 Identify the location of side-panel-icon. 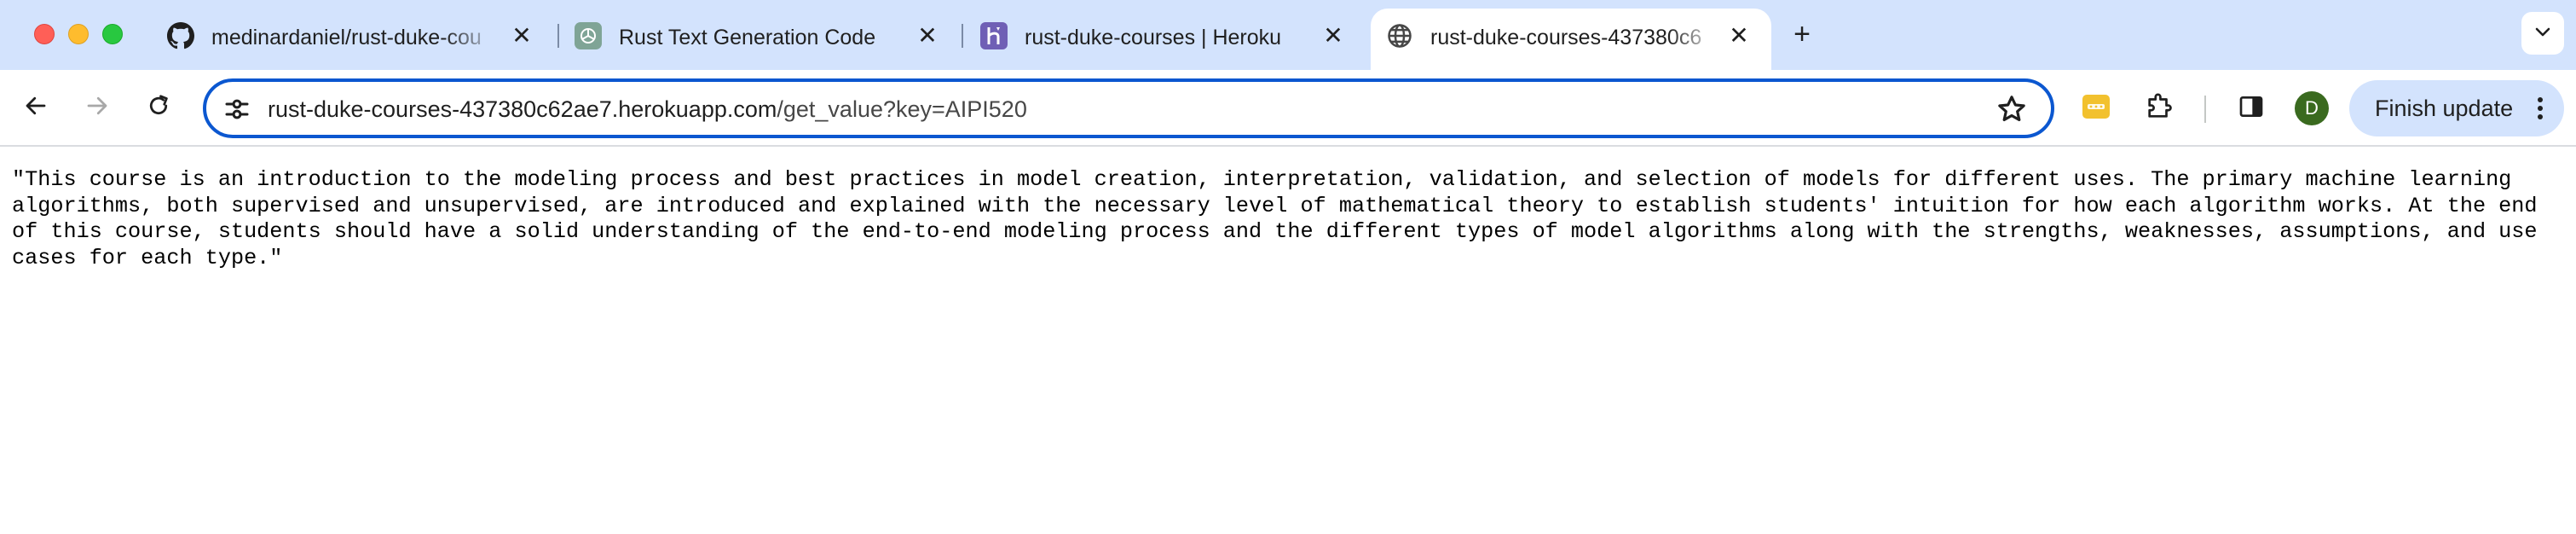
(2251, 109).